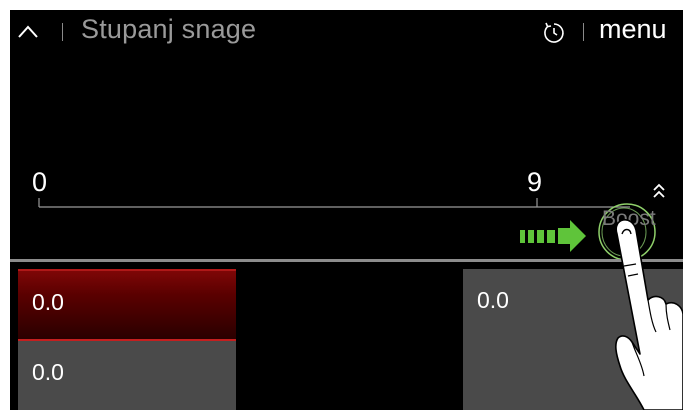 This screenshot has height=410, width=683. Describe the element at coordinates (346, 33) in the screenshot. I see `header-bar: Stupanj snage menu` at that location.